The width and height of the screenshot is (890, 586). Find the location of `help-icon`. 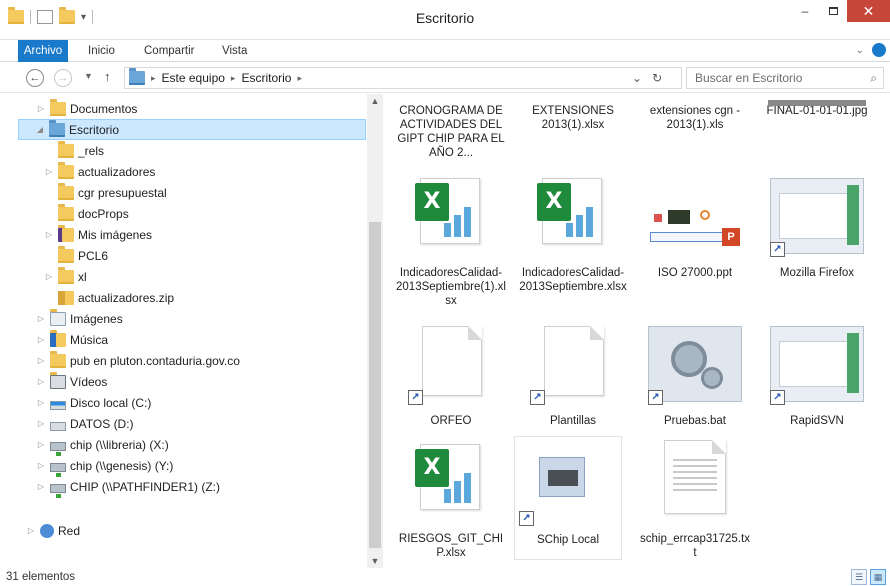

help-icon is located at coordinates (879, 50).